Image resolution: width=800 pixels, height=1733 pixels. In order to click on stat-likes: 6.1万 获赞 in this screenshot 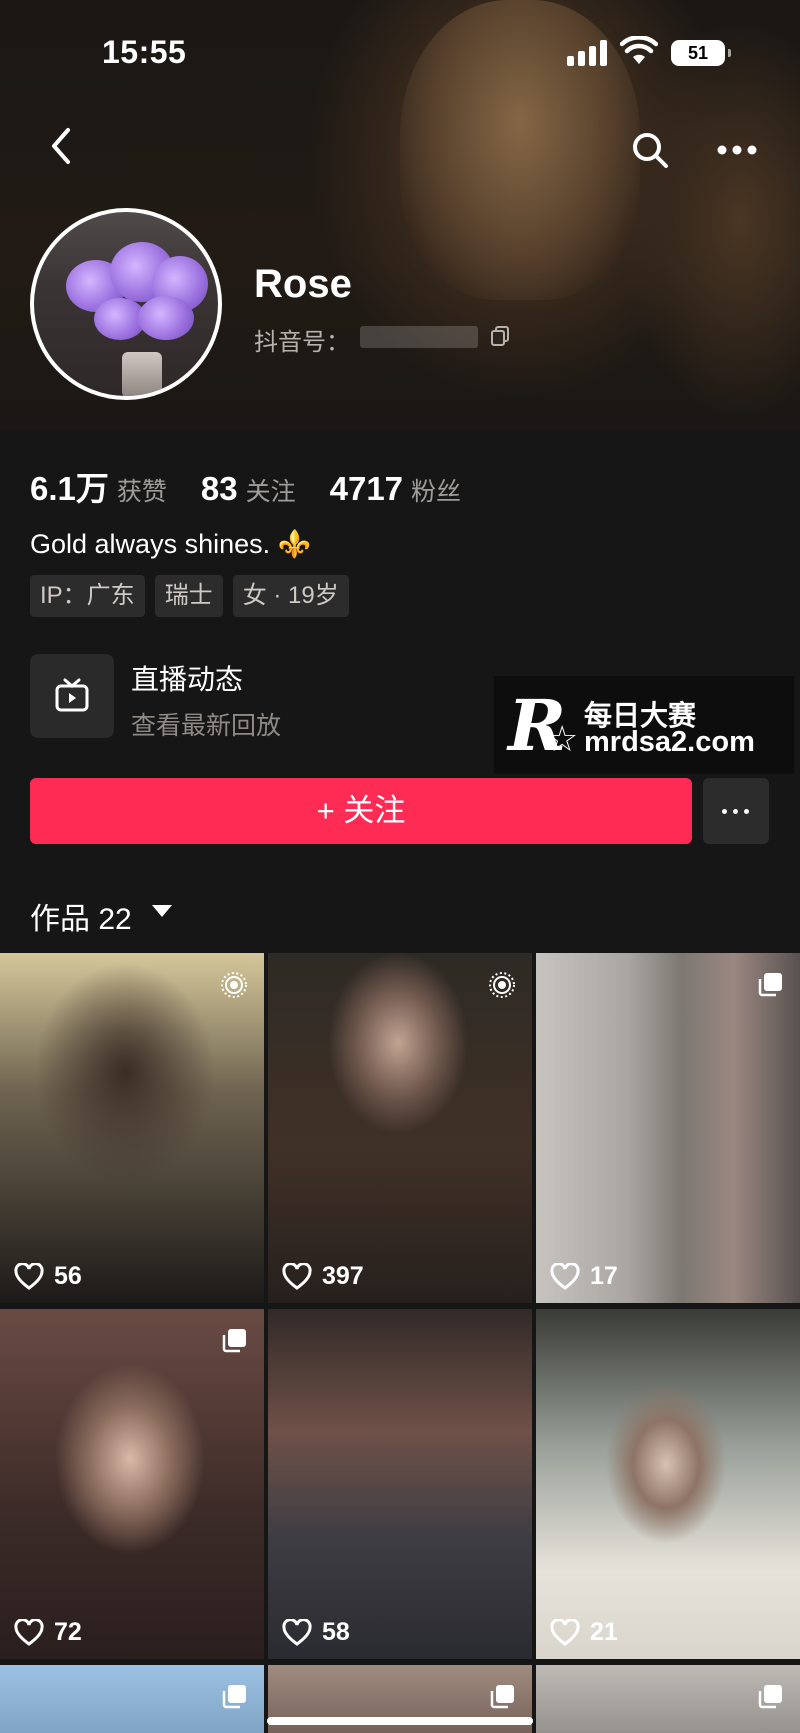, I will do `click(98, 486)`.